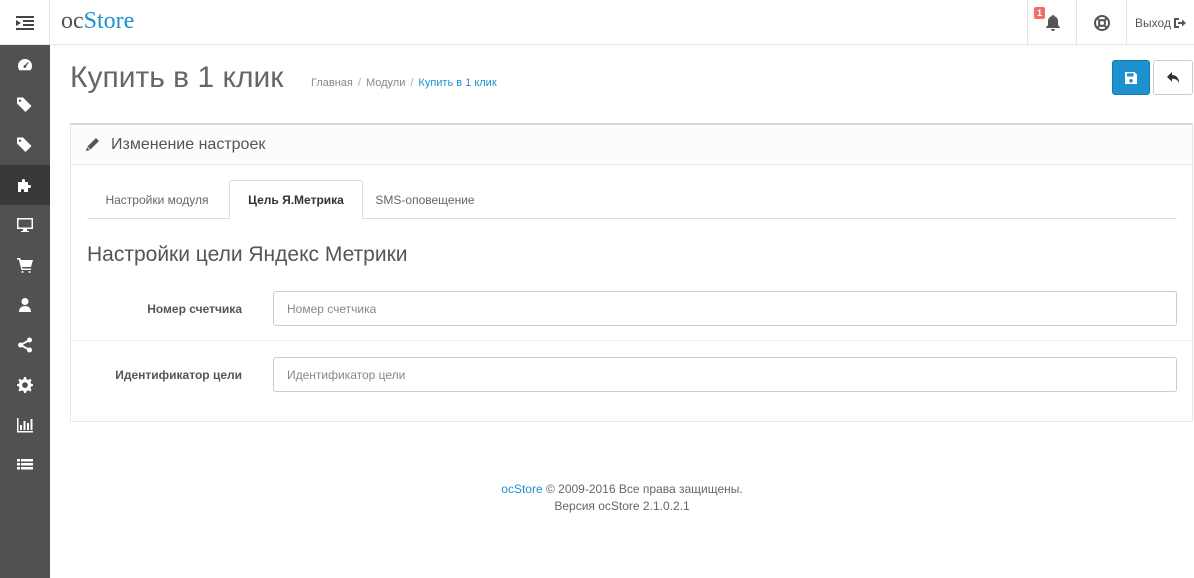  I want to click on save-icon, so click(1131, 77).